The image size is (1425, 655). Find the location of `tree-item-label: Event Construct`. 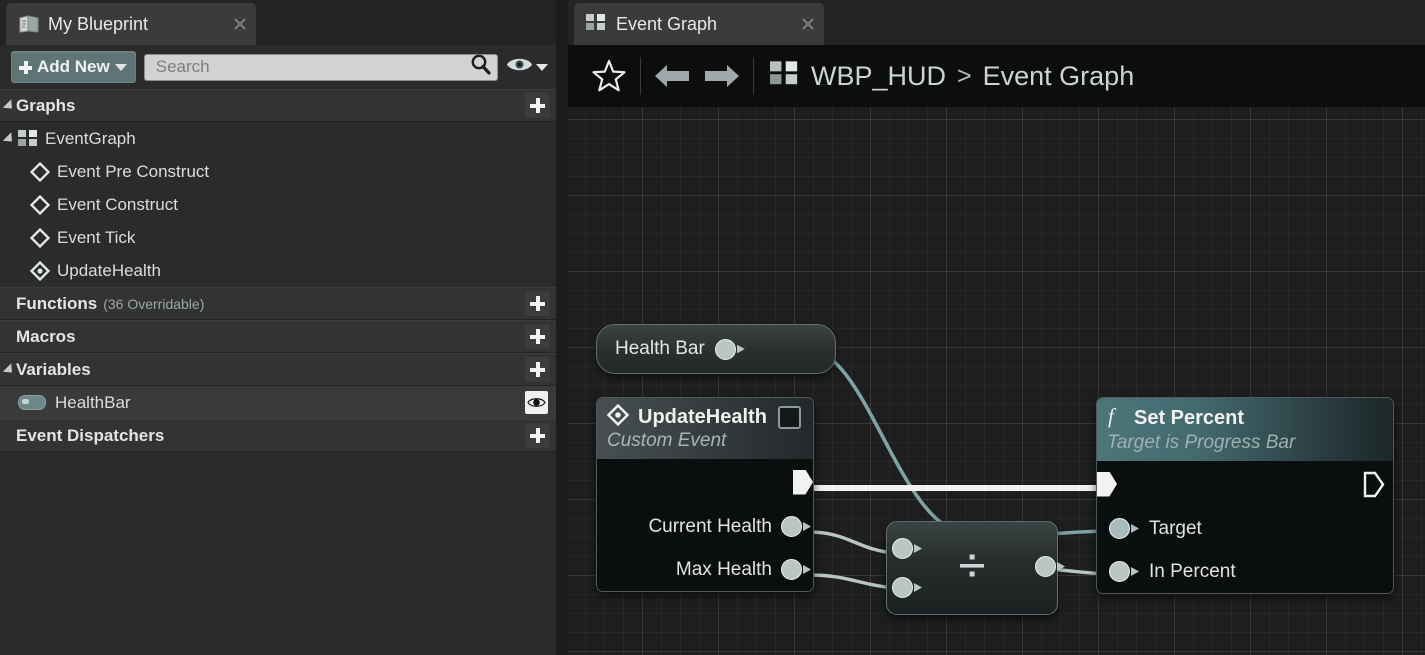

tree-item-label: Event Construct is located at coordinates (117, 204).